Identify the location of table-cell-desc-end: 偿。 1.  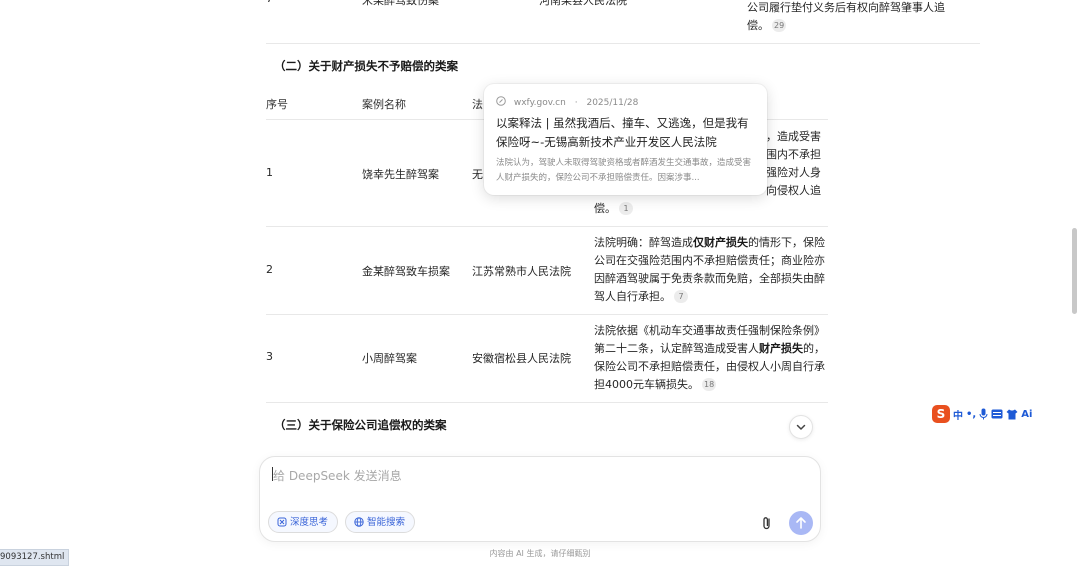
(712, 209).